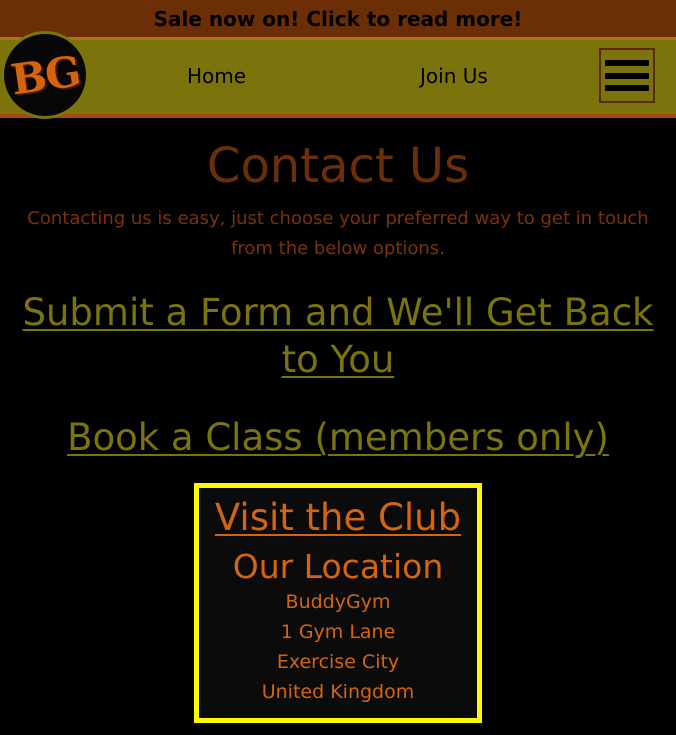  What do you see at coordinates (338, 662) in the screenshot?
I see `address-line-city: Exercise City` at bounding box center [338, 662].